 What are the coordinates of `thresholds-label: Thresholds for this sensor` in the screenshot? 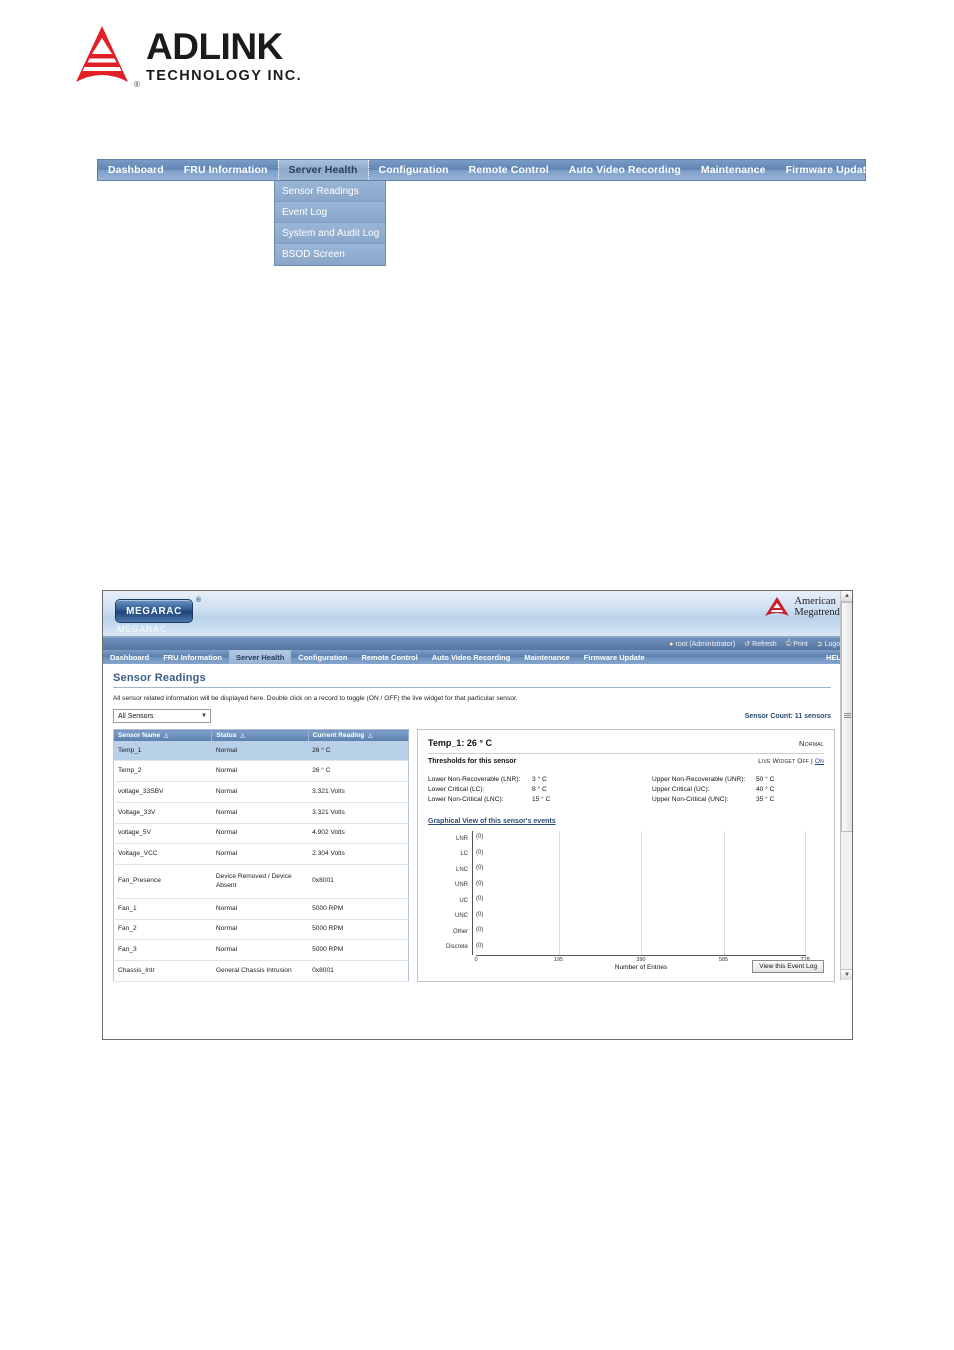 It's located at (472, 761).